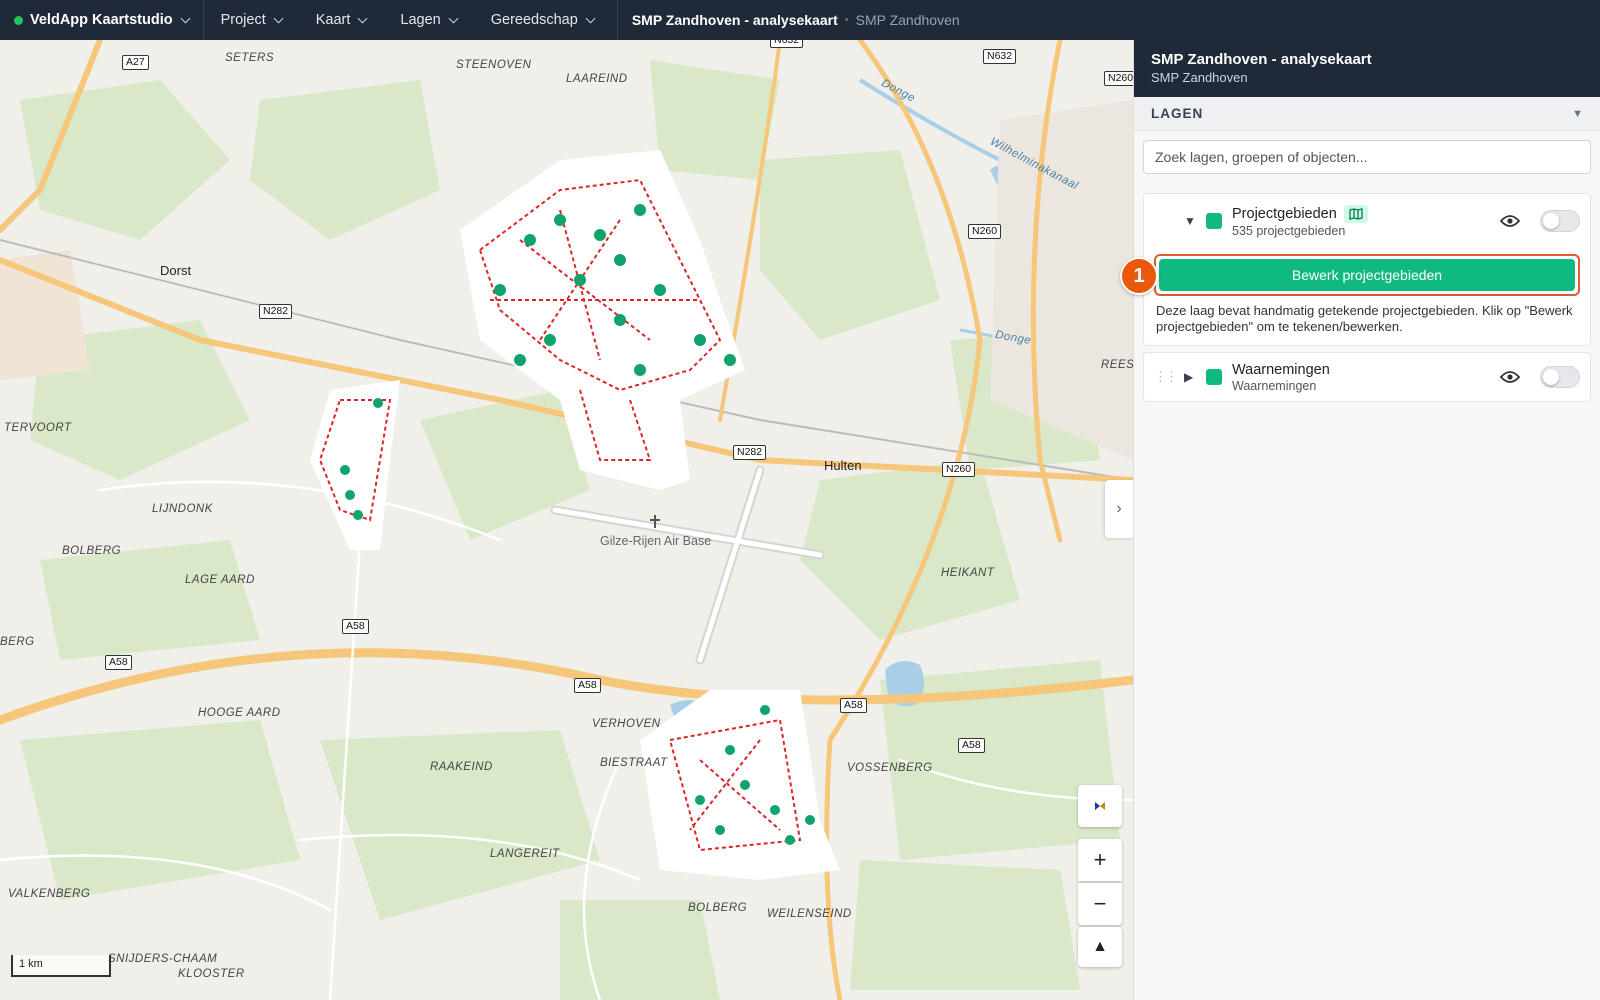 The image size is (1600, 1000). I want to click on layers-section-title: LAGEN, so click(1177, 113).